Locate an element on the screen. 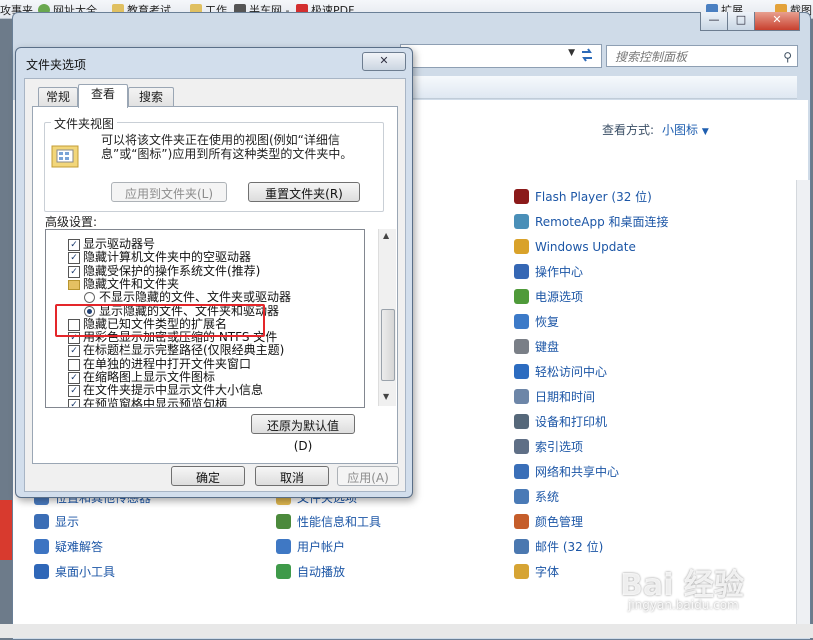 The width and height of the screenshot is (813, 640). minimize-button: — is located at coordinates (714, 21).